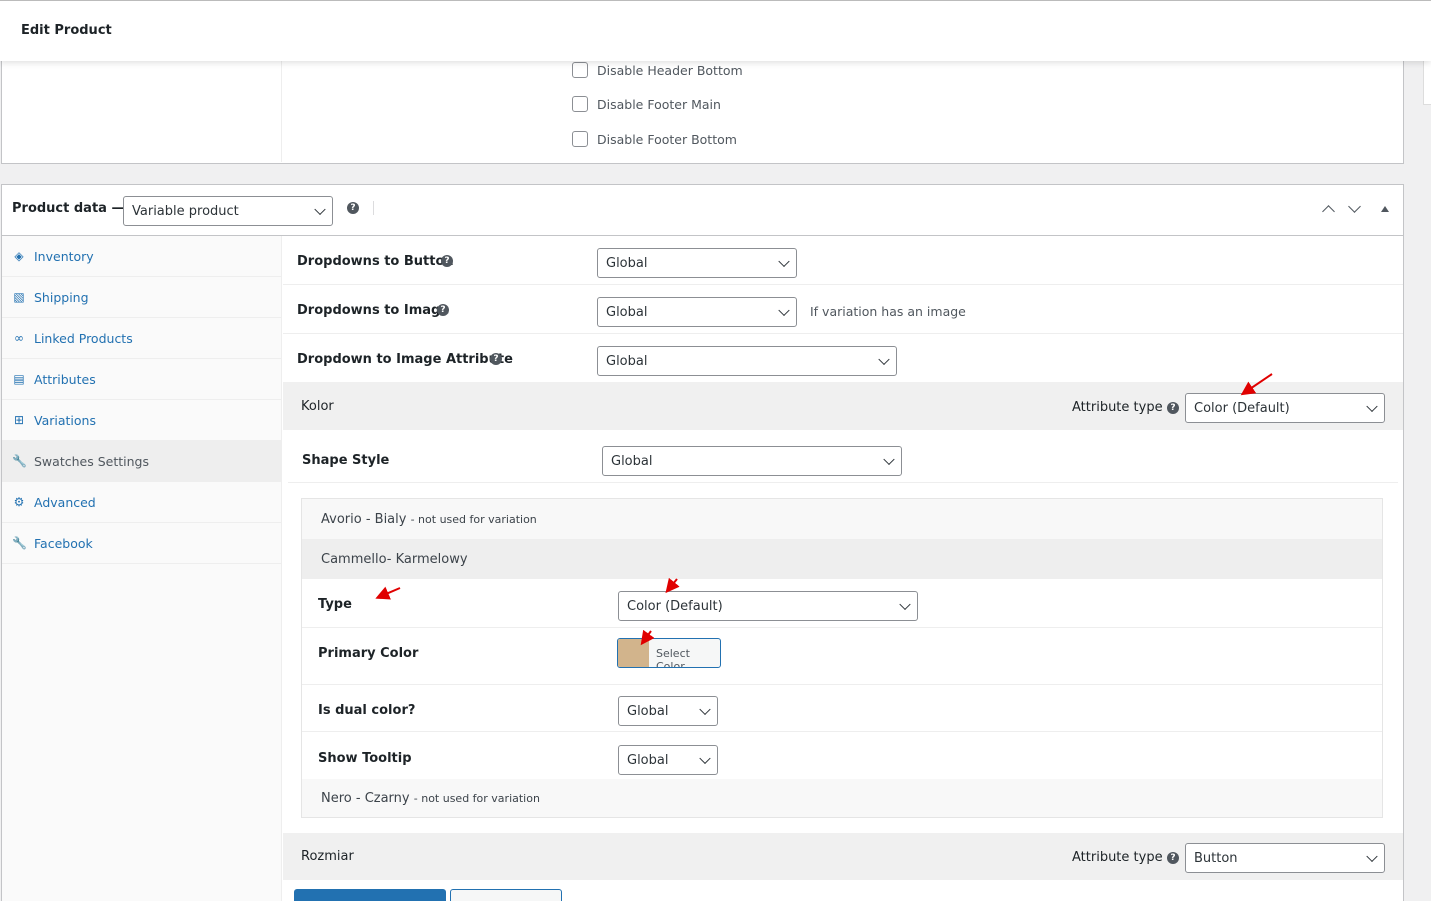 The width and height of the screenshot is (1431, 901). Describe the element at coordinates (19, 420) in the screenshot. I see `grid-icon: ⊞` at that location.